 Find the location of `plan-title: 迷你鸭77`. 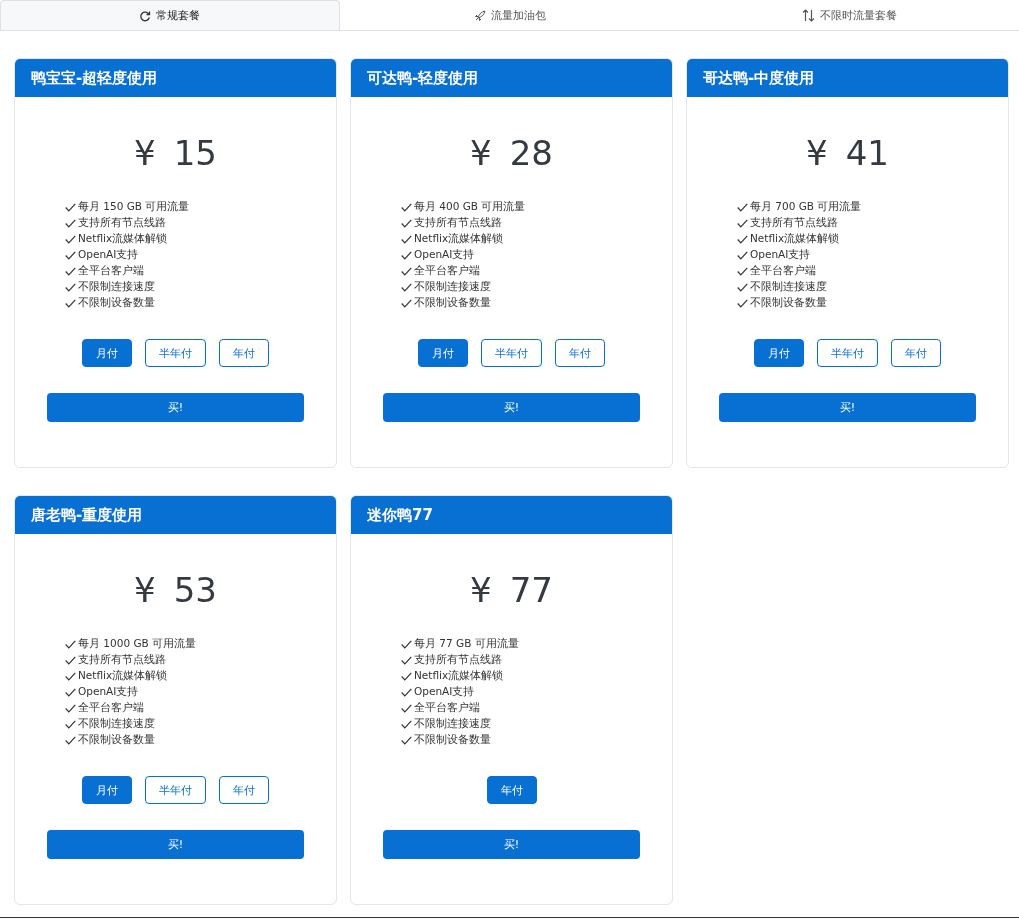

plan-title: 迷你鸭77 is located at coordinates (511, 515).